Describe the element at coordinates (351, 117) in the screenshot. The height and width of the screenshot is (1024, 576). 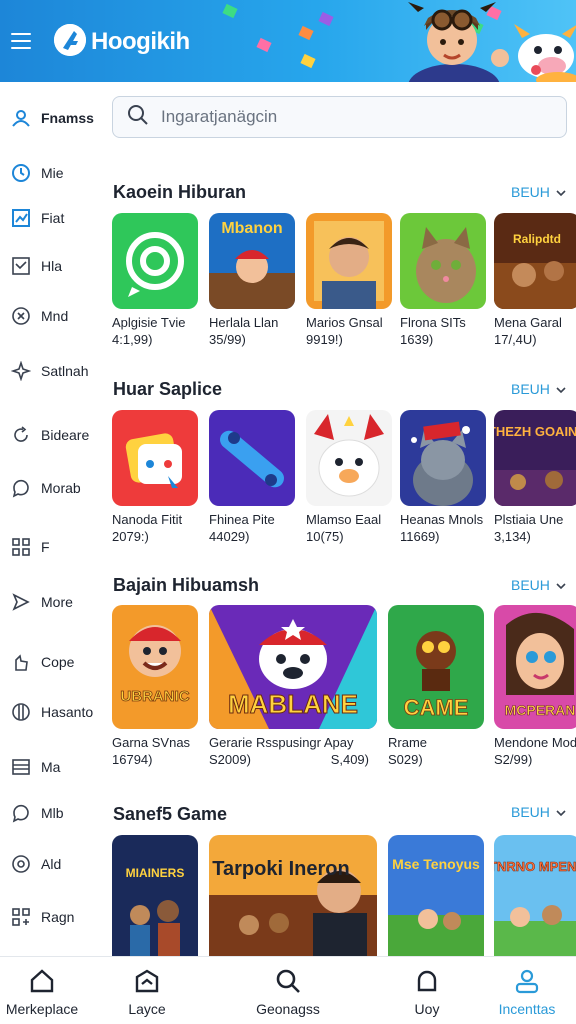
I see `search-input` at that location.